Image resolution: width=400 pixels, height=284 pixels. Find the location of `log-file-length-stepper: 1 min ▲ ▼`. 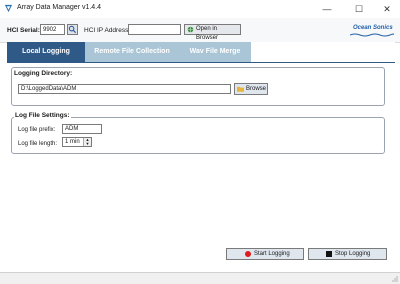

log-file-length-stepper: 1 min ▲ ▼ is located at coordinates (77, 142).